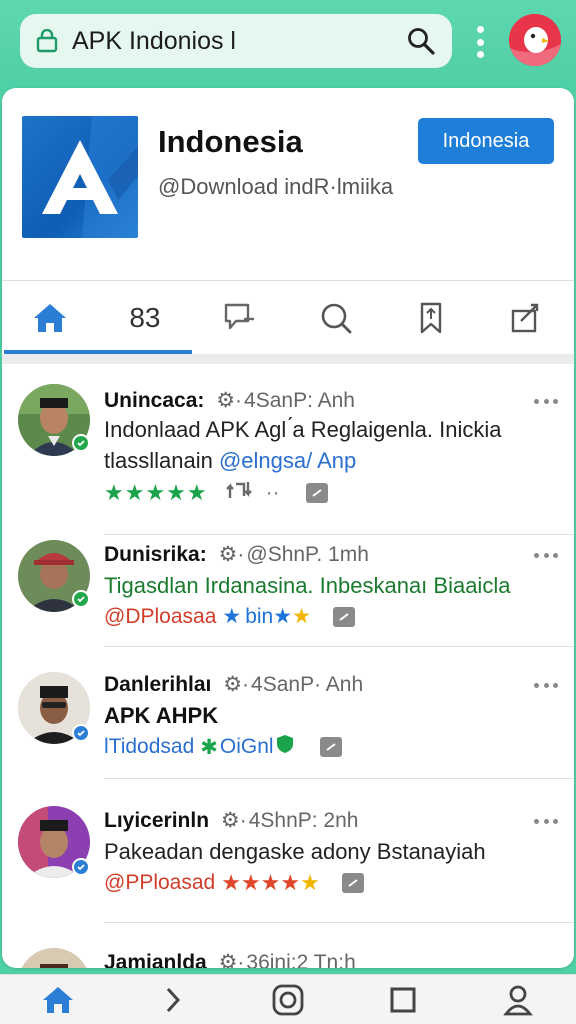 This screenshot has height=1024, width=576. I want to click on chevron-right-icon, so click(173, 1000).